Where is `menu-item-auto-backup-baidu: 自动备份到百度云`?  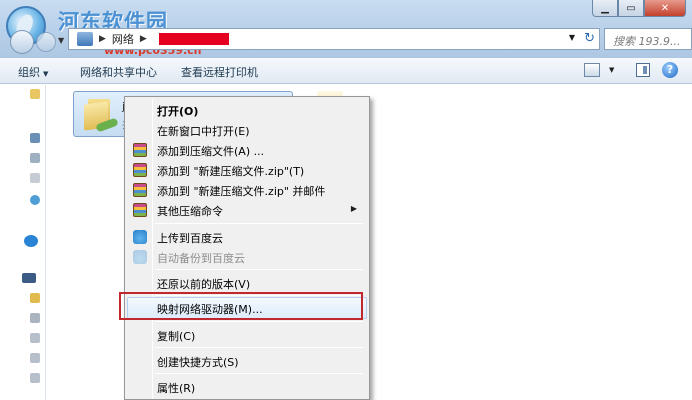 menu-item-auto-backup-baidu: 自动备份到百度云 is located at coordinates (247, 257).